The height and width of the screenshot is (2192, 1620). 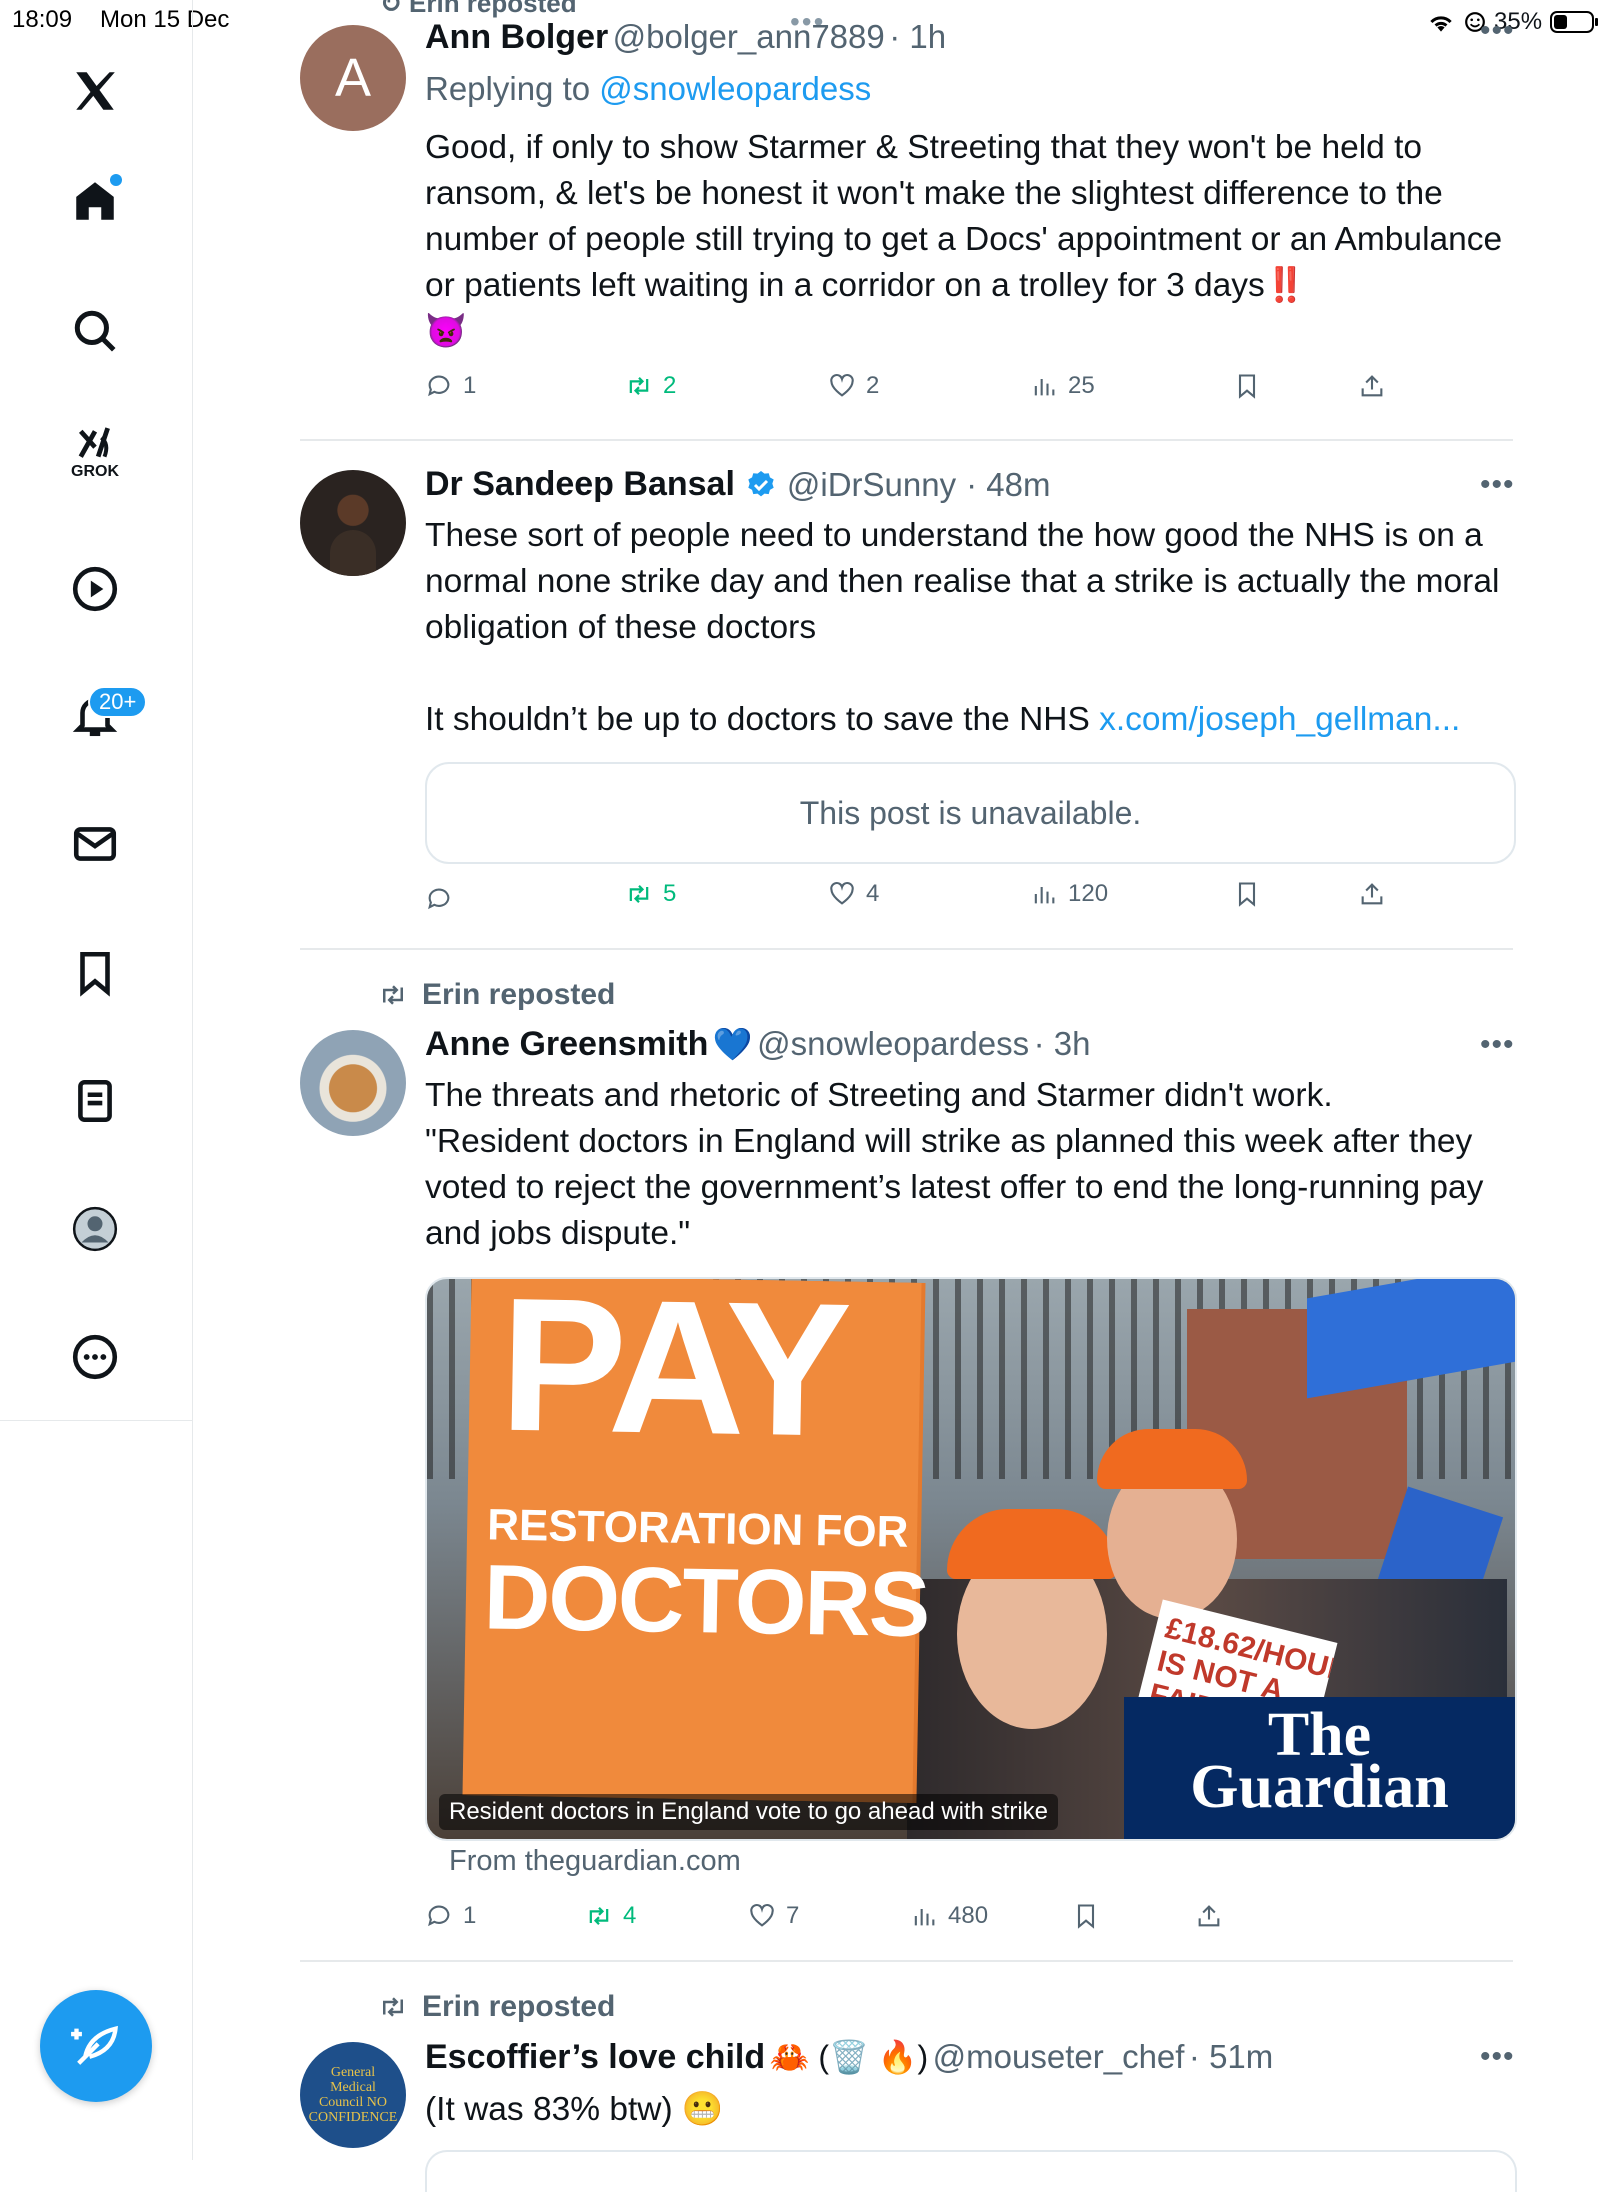 What do you see at coordinates (580, 484) in the screenshot?
I see `author-name: Dr Sandeep Bansal` at bounding box center [580, 484].